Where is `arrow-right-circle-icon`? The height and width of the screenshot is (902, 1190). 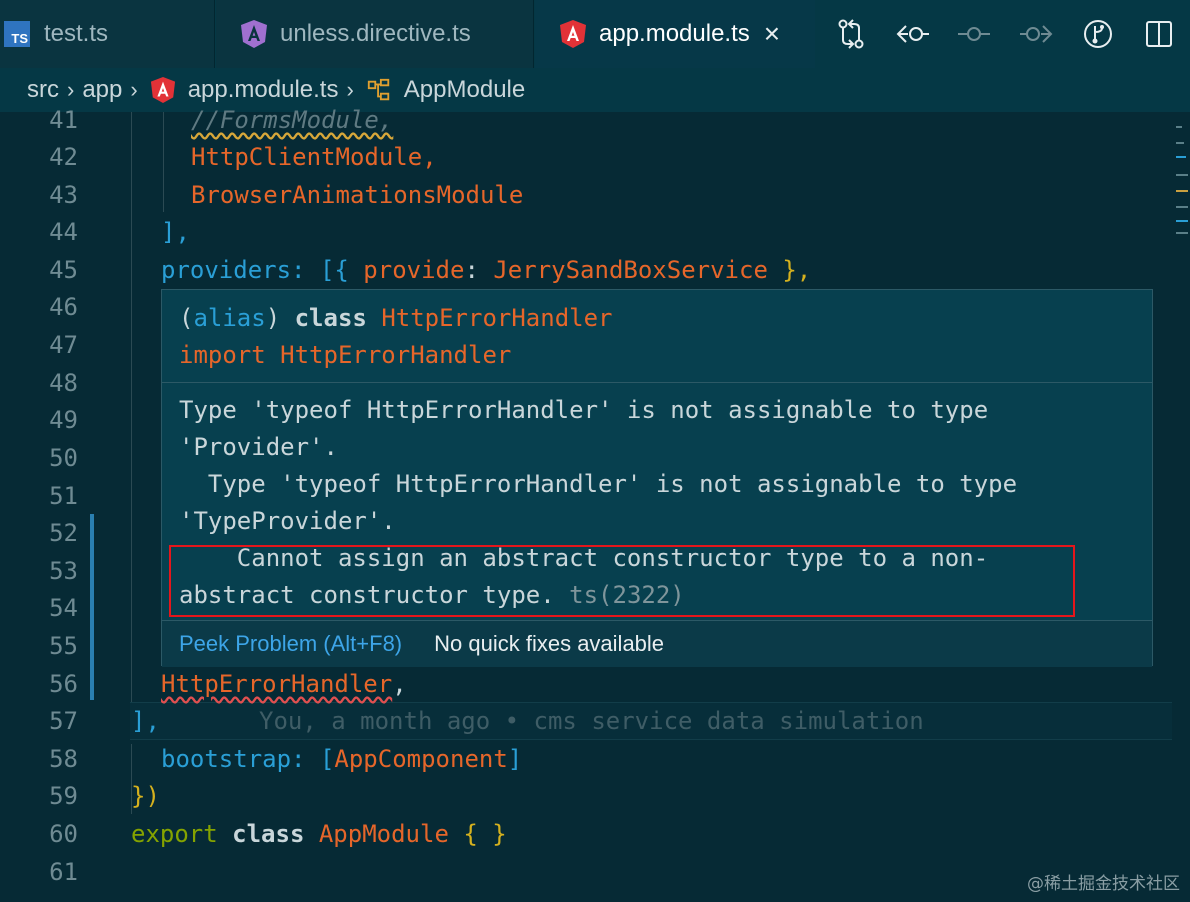 arrow-right-circle-icon is located at coordinates (1036, 34).